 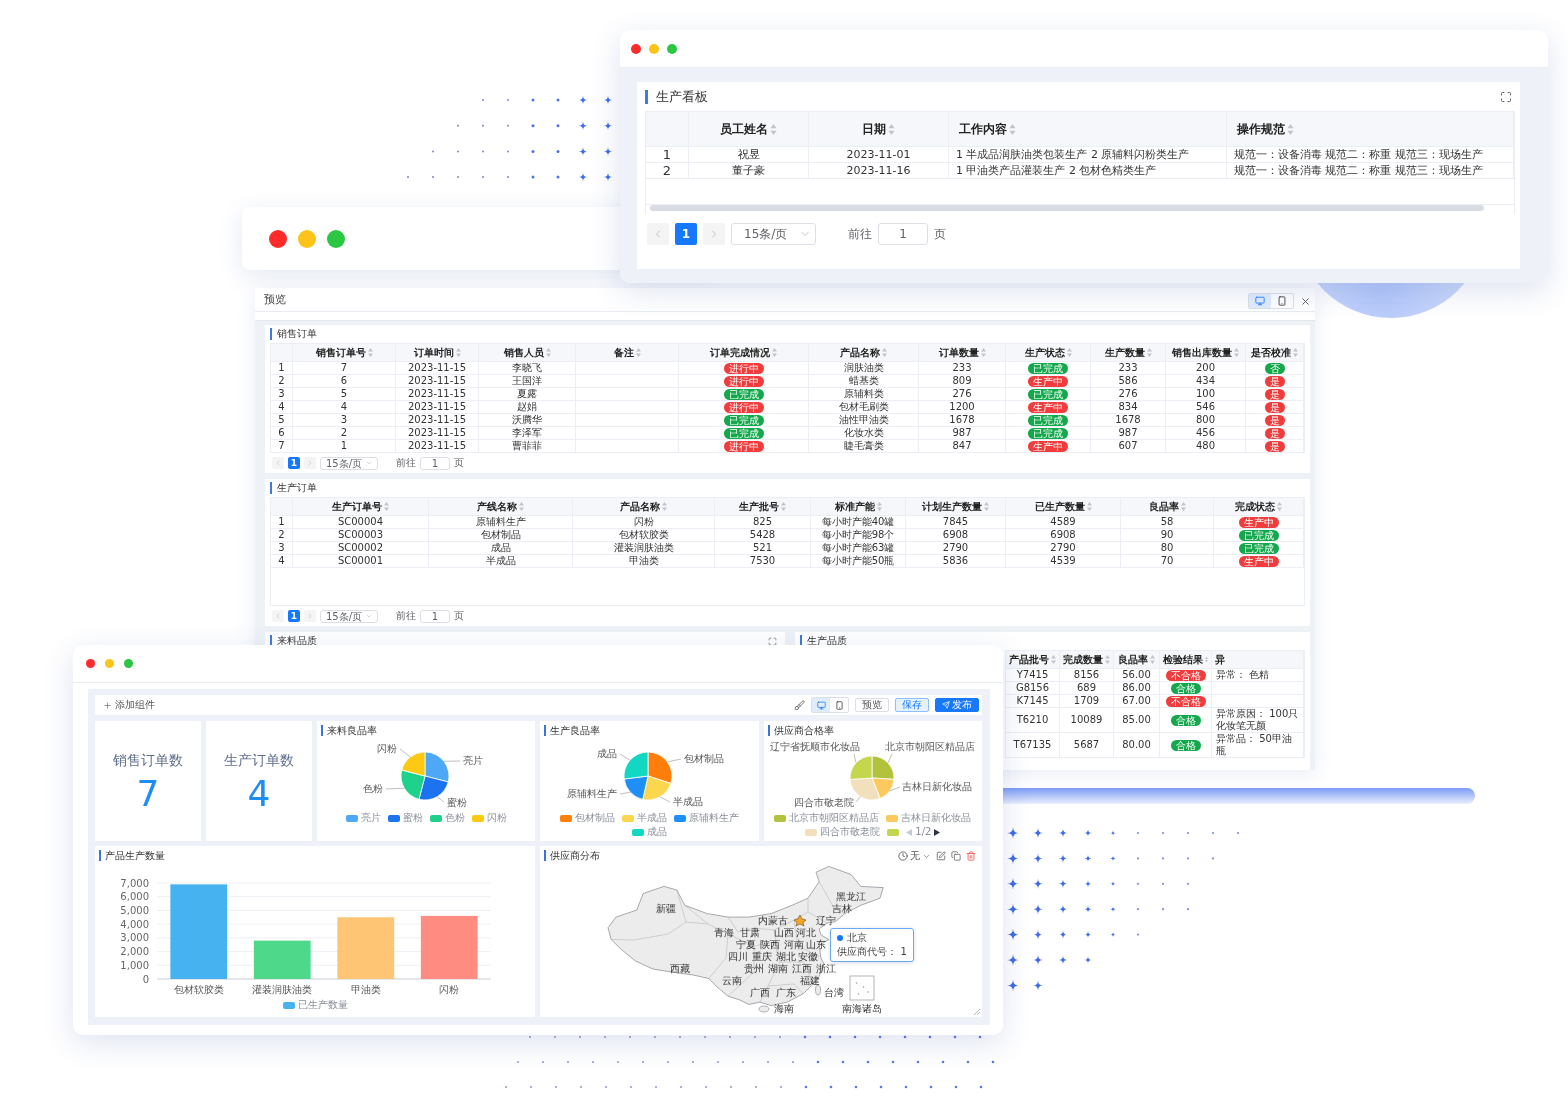 What do you see at coordinates (714, 234) in the screenshot?
I see `next-page-button` at bounding box center [714, 234].